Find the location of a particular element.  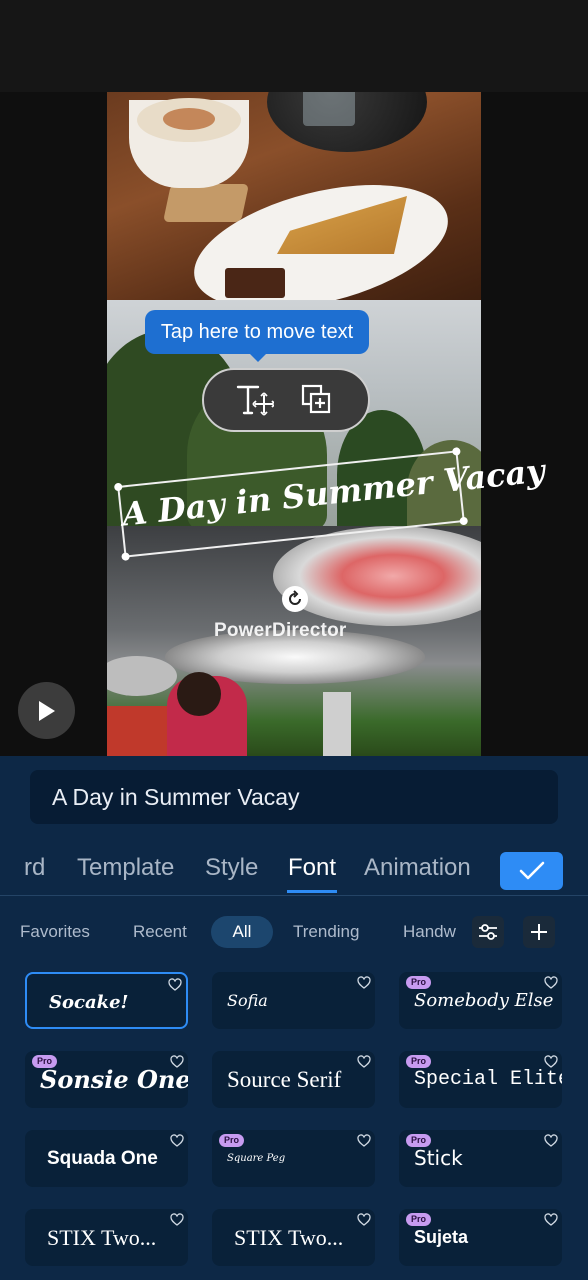

active-tab-indicator is located at coordinates (312, 891).